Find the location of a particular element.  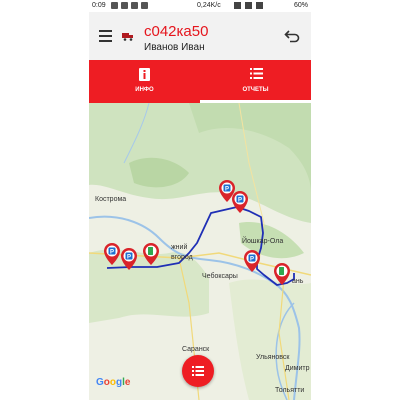

status-bar: 0:09 0,24K/c 60% is located at coordinates (200, 6).